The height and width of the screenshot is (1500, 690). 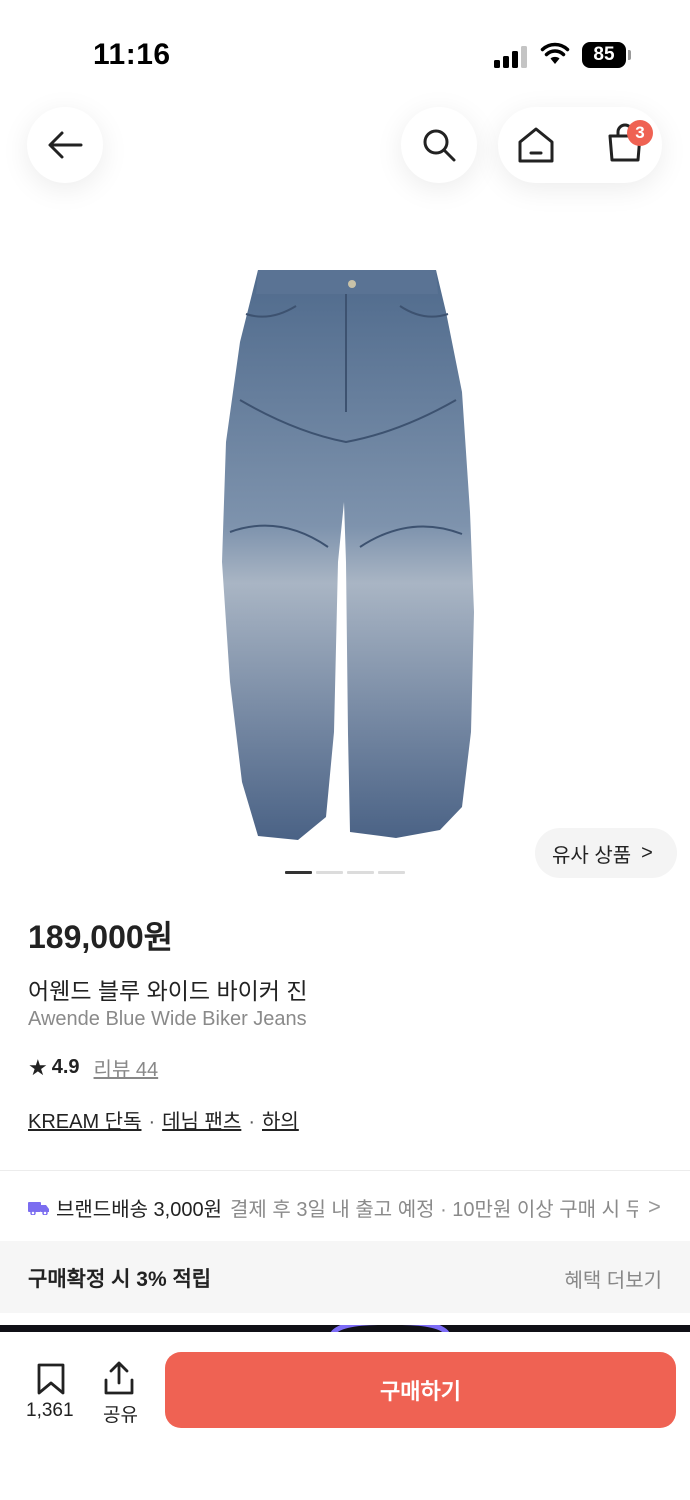 What do you see at coordinates (132, 54) in the screenshot?
I see `status-time: 11:16` at bounding box center [132, 54].